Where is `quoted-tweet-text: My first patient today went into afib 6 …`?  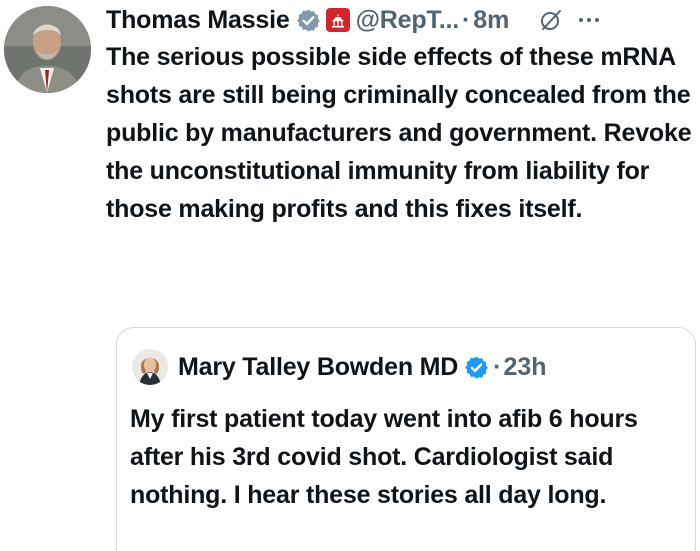 quoted-tweet-text: My first patient today went into afib 6 … is located at coordinates (384, 457).